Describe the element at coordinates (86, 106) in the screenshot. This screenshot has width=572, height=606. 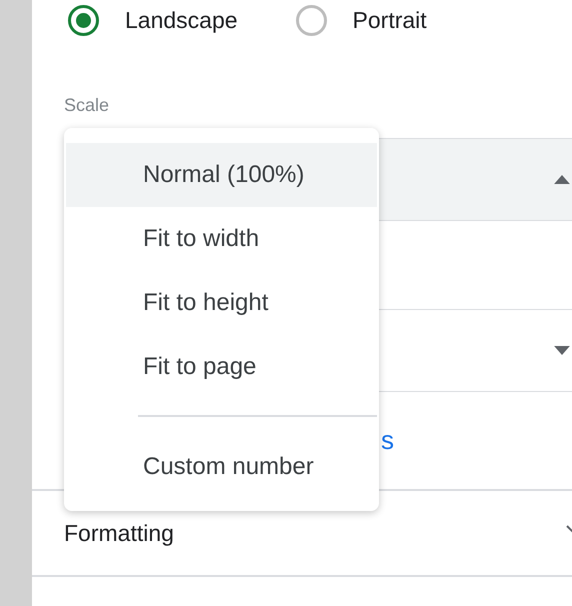
I see `field-label: Scale` at that location.